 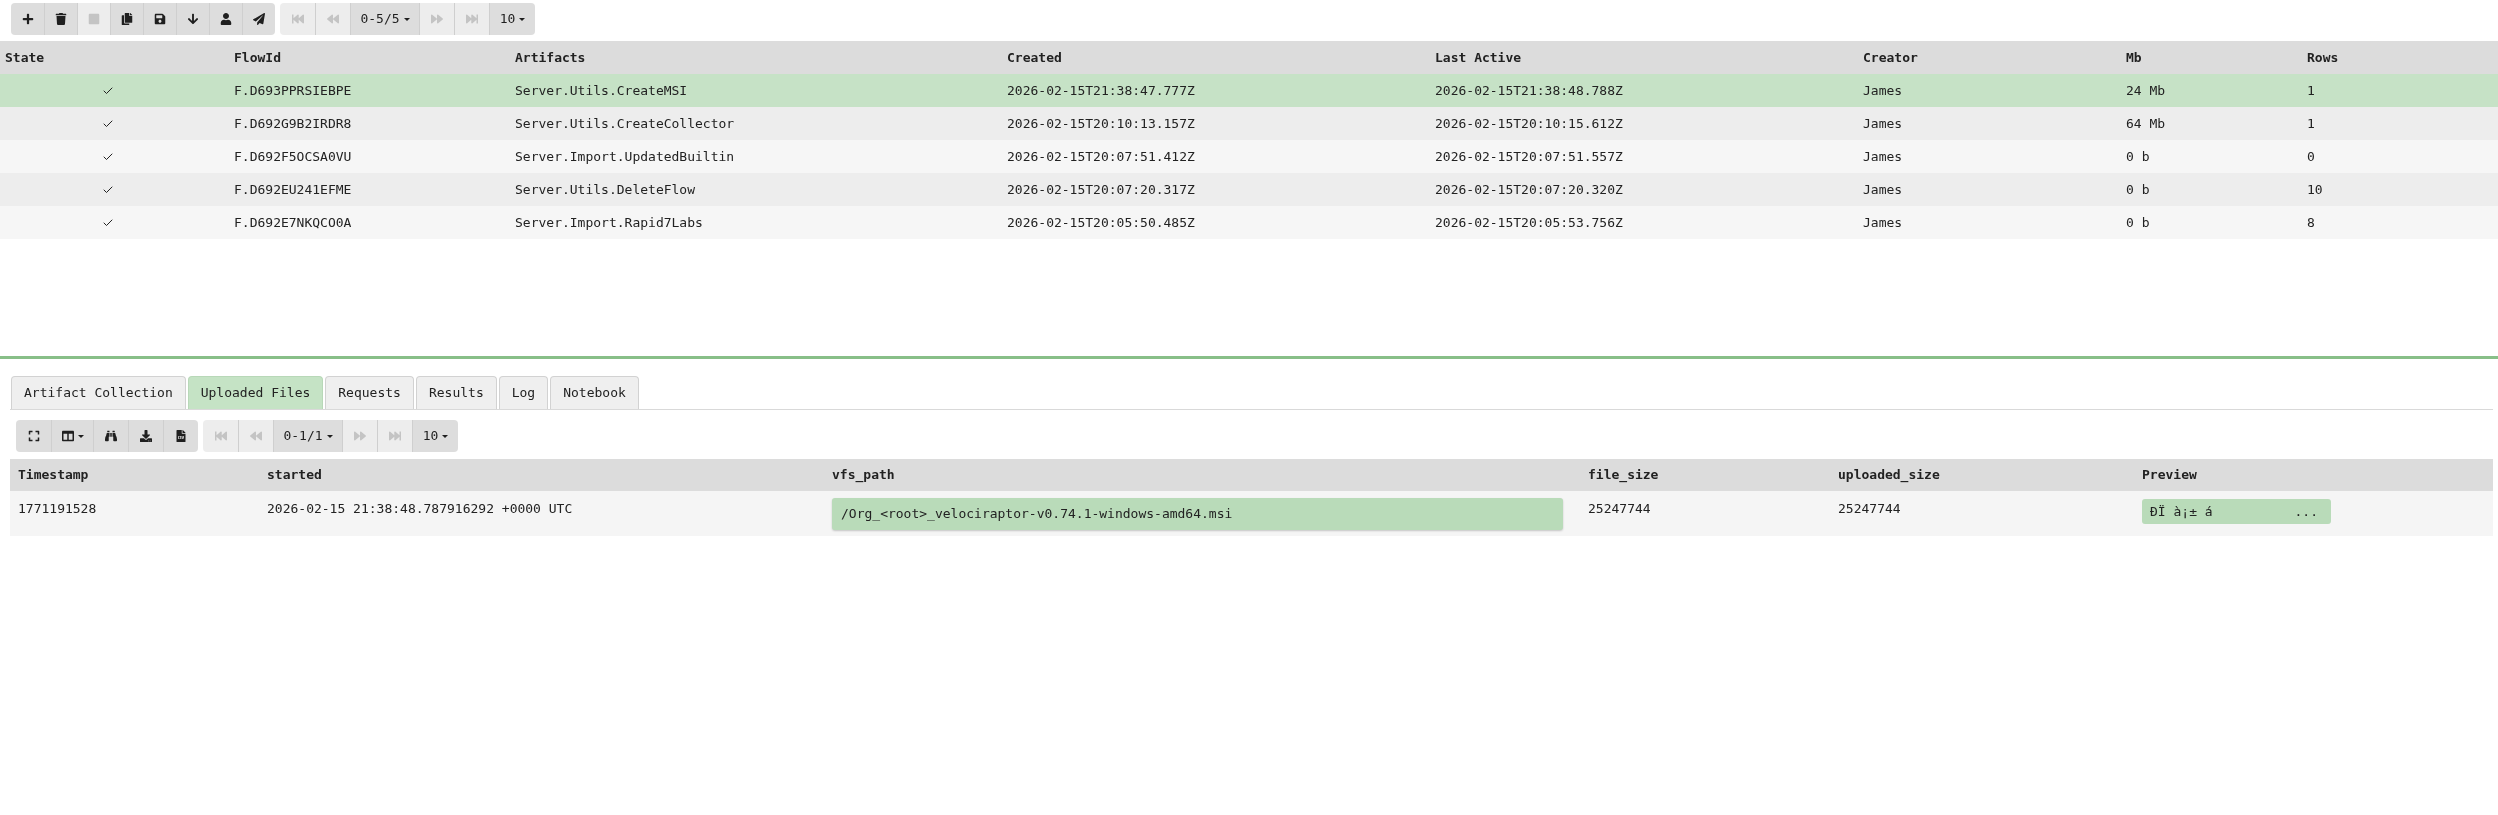 I want to click on table-cell-text: 2026-02-15T20:07:20.320Z, so click(x=1529, y=189).